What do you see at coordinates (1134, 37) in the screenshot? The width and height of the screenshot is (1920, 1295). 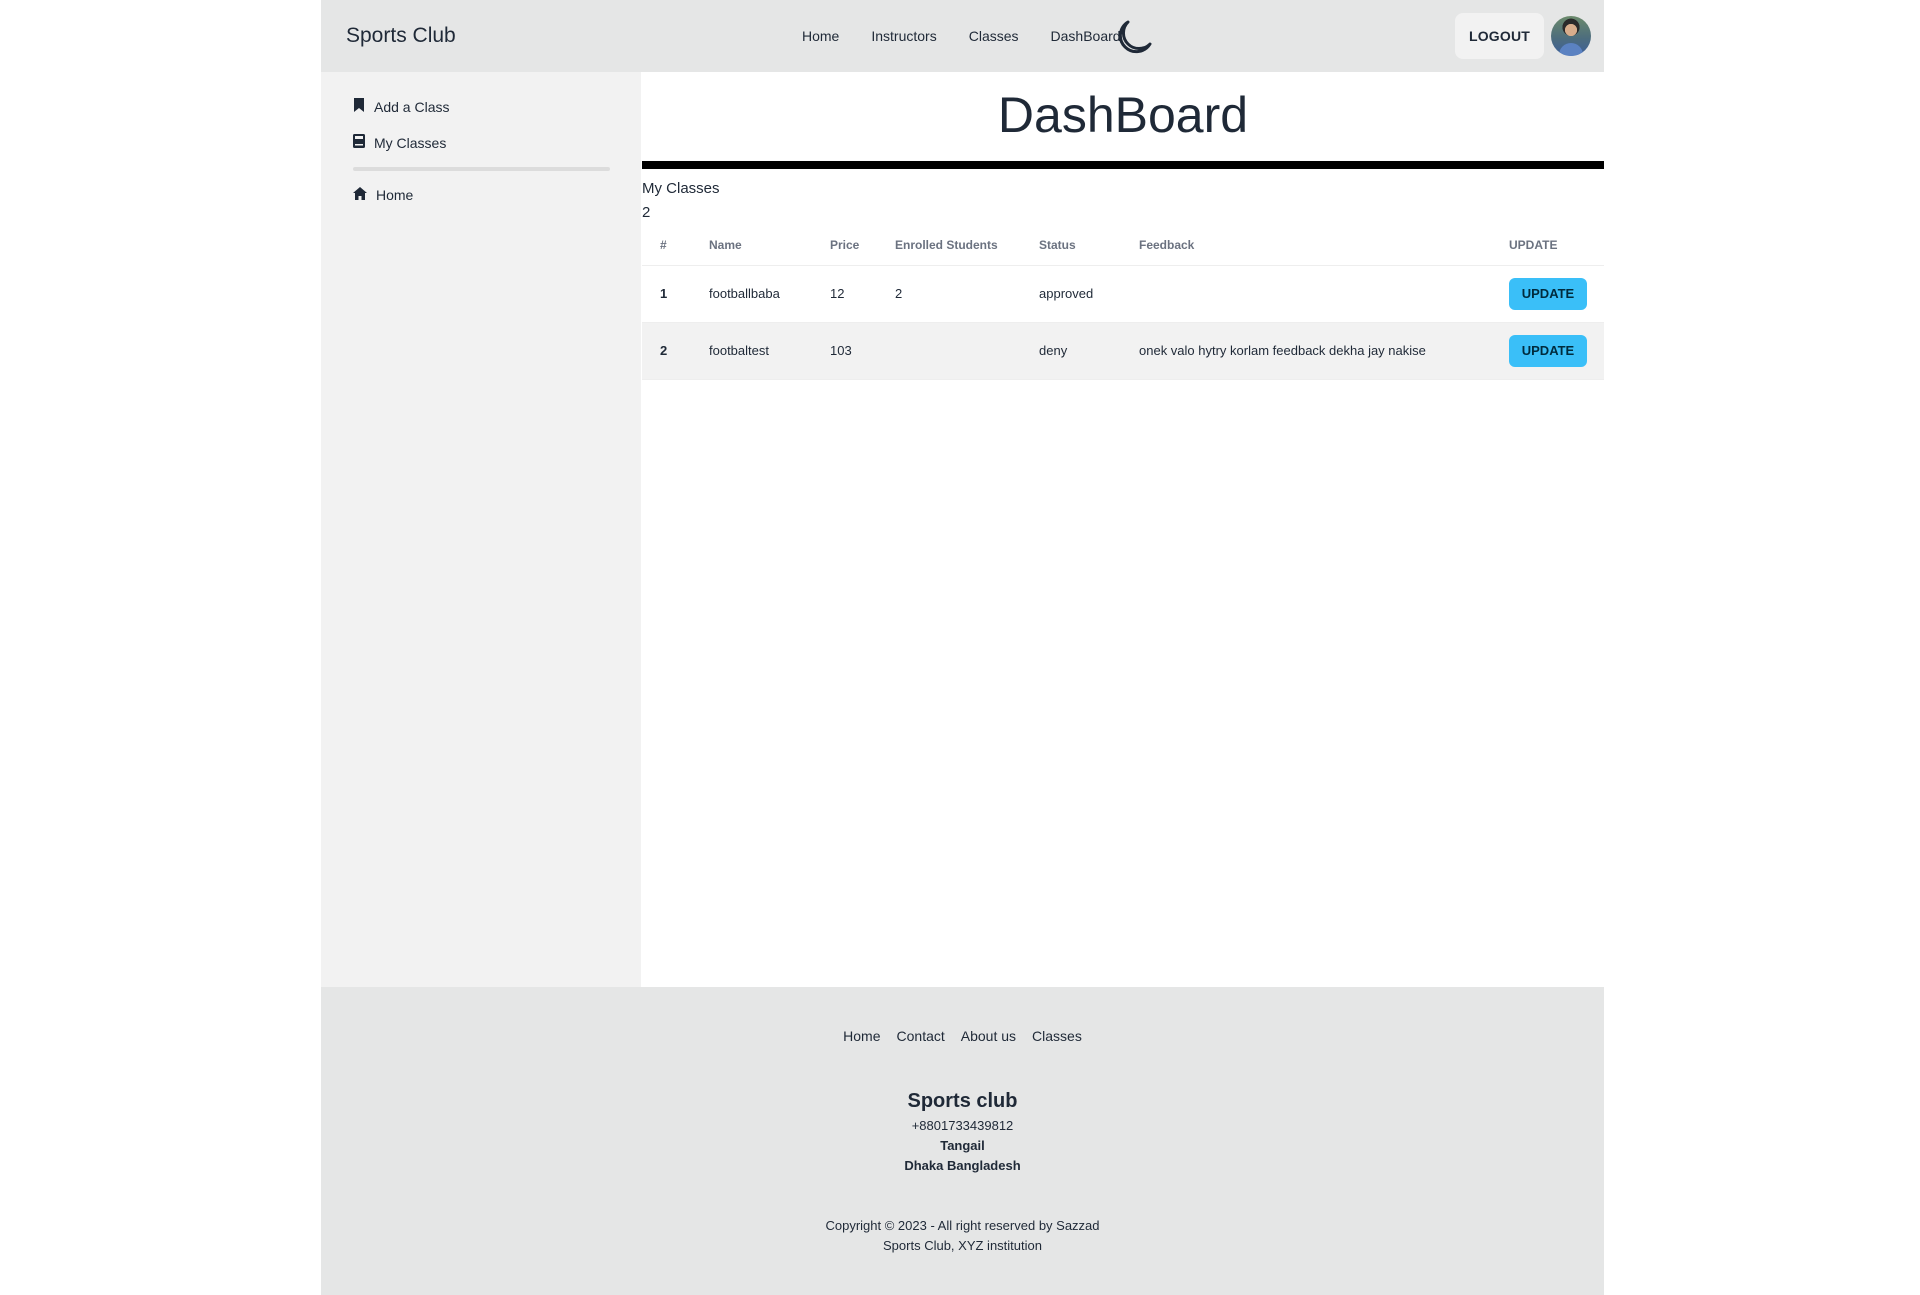 I see `moon-icon` at bounding box center [1134, 37].